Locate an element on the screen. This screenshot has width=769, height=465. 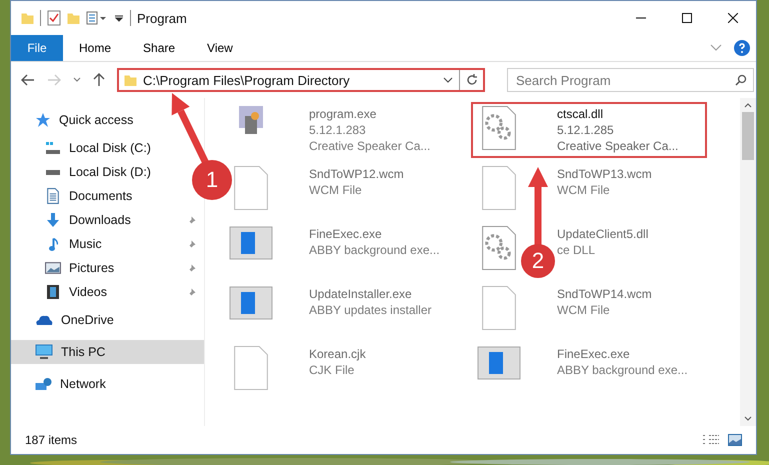
help-icon is located at coordinates (742, 48).